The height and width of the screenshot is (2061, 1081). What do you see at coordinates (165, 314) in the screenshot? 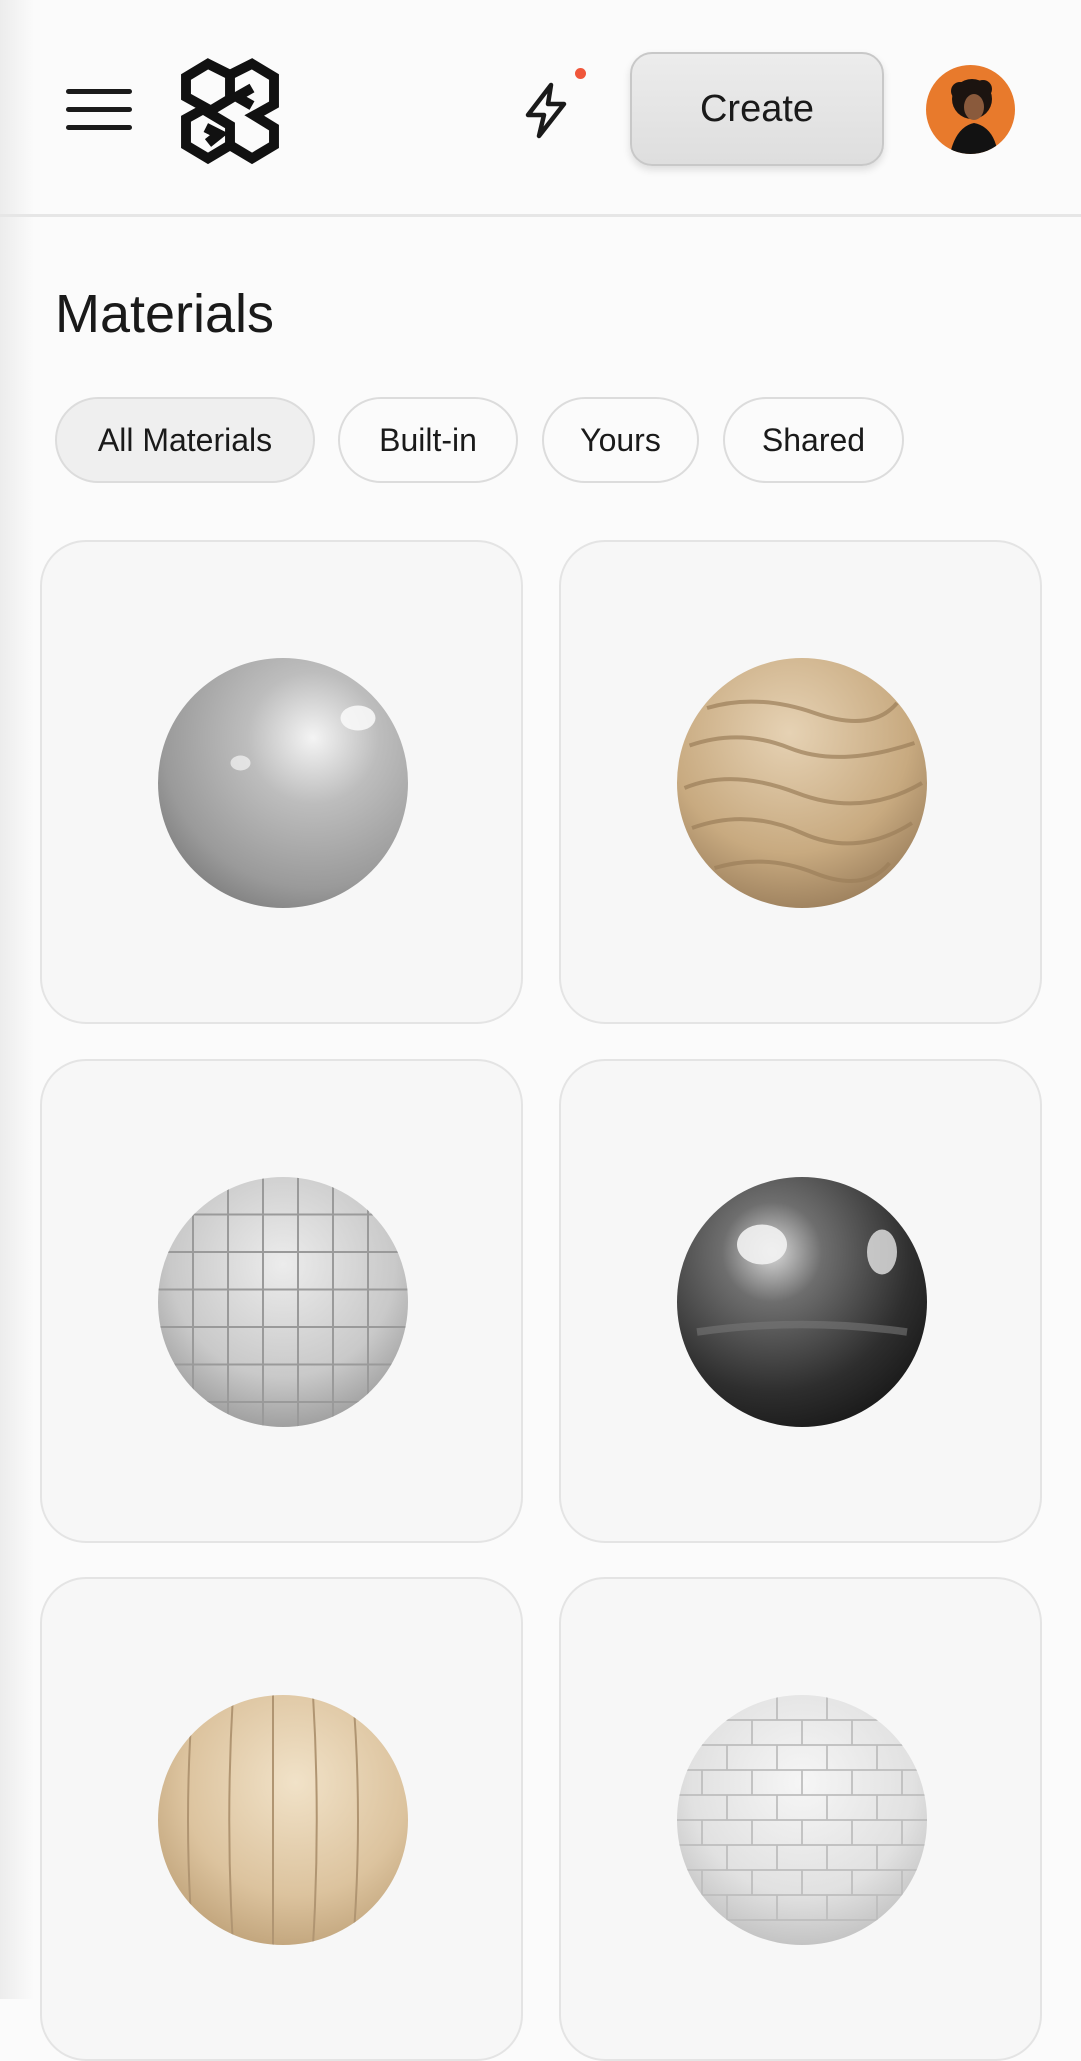
I see `page-title: Materials` at bounding box center [165, 314].